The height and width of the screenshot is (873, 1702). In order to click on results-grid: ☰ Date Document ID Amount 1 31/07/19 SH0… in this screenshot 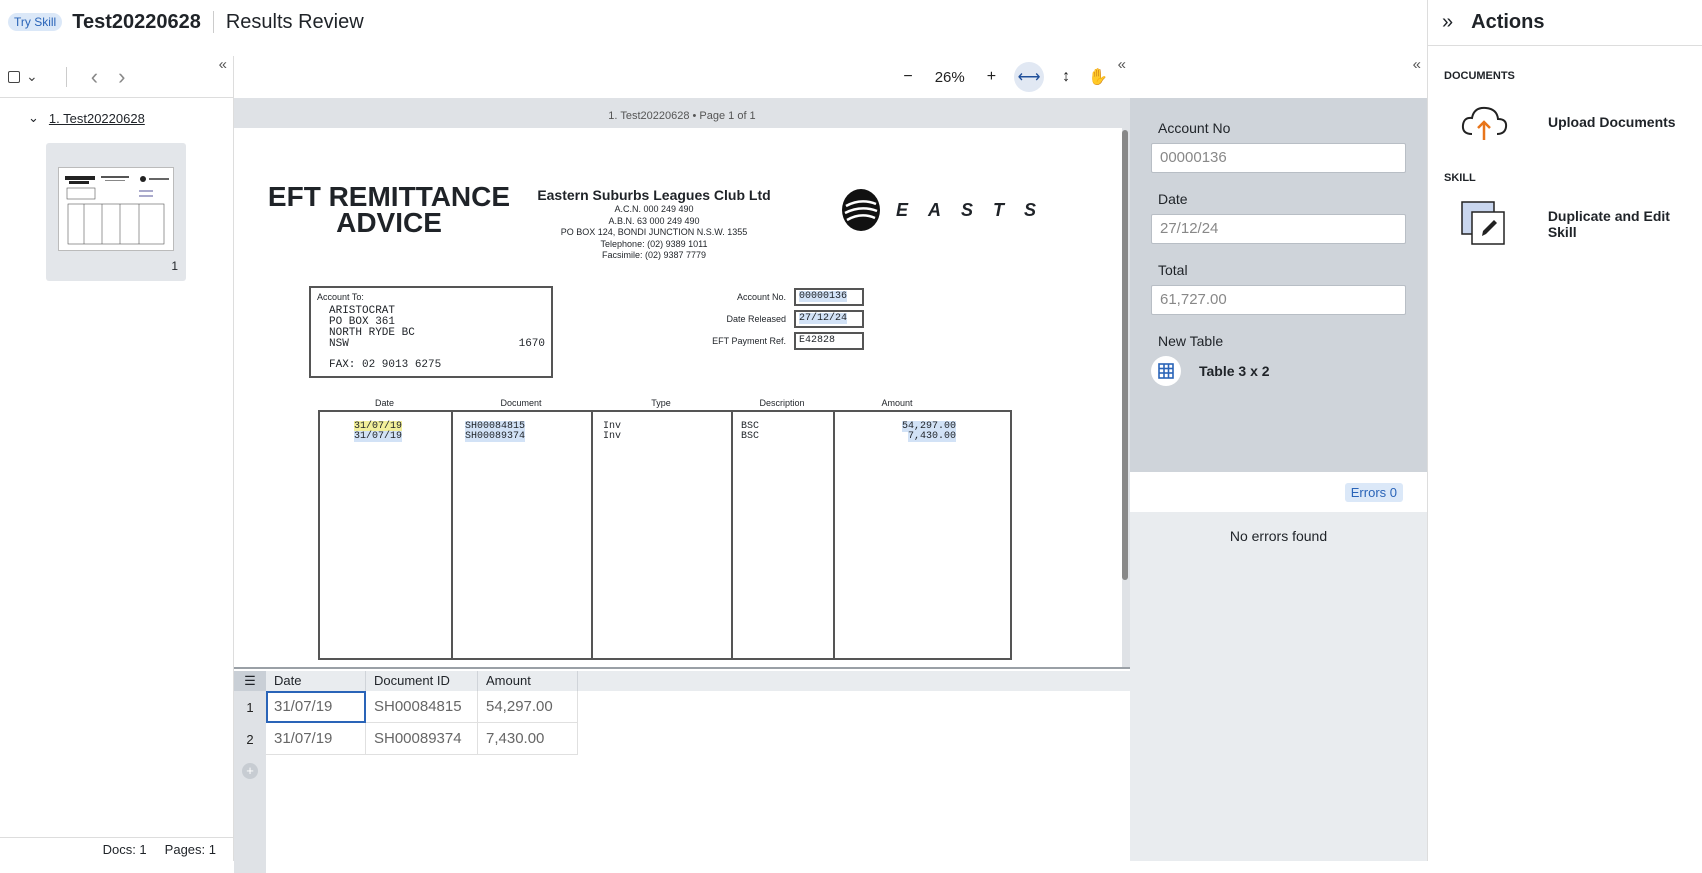, I will do `click(682, 772)`.